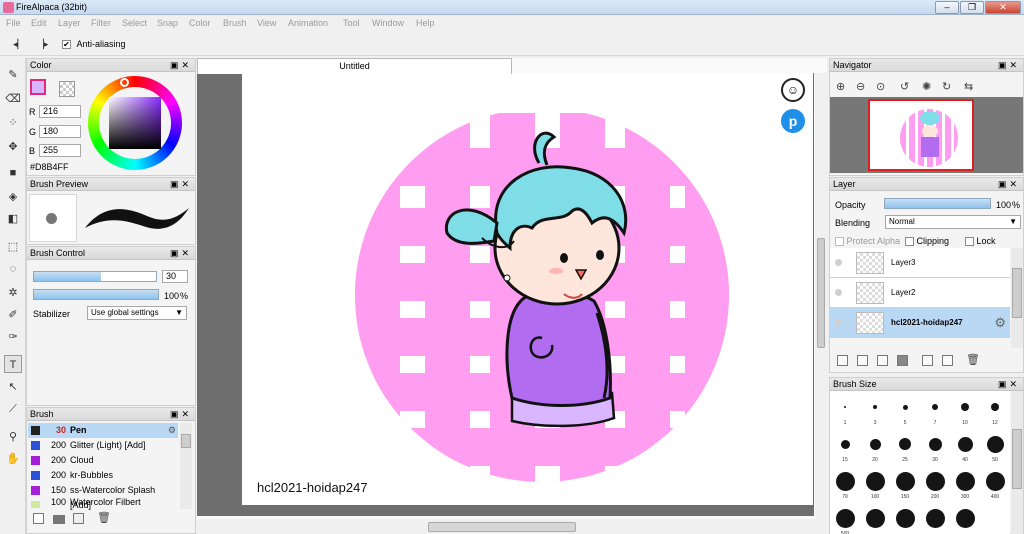  What do you see at coordinates (980, 241) in the screenshot?
I see `lock-checkbox: Lock` at bounding box center [980, 241].